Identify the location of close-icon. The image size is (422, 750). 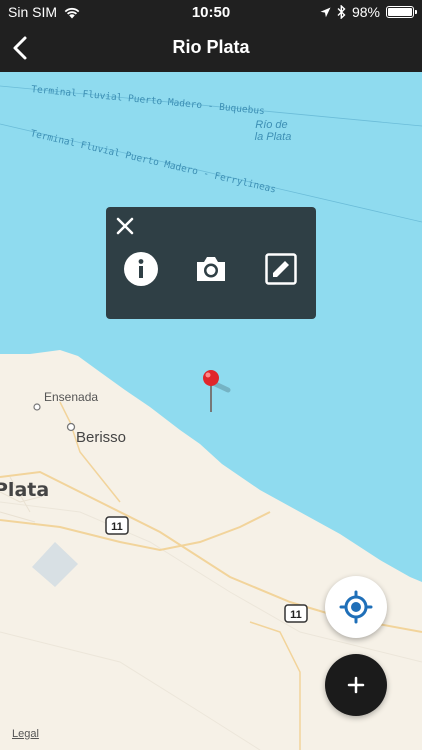
(125, 226).